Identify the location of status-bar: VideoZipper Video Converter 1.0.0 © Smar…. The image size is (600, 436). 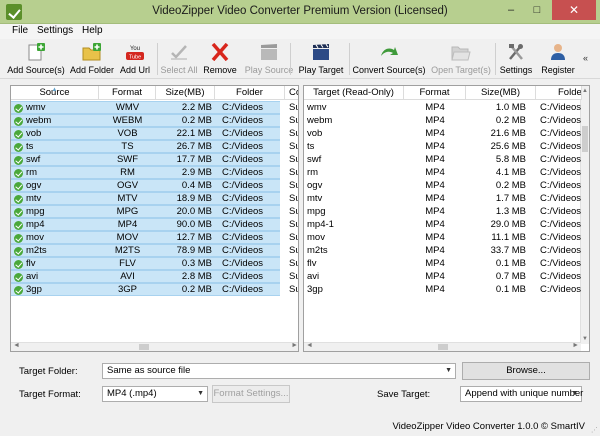
(300, 427).